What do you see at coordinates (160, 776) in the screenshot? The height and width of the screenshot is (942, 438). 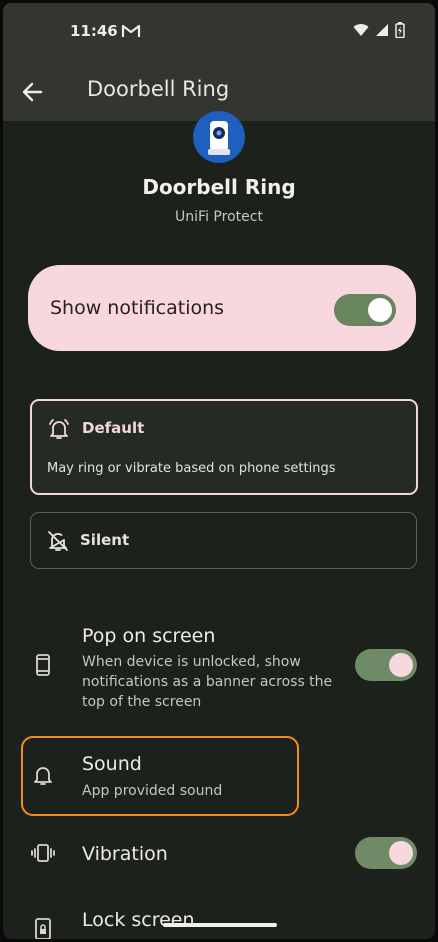 I see `sound-highlight` at bounding box center [160, 776].